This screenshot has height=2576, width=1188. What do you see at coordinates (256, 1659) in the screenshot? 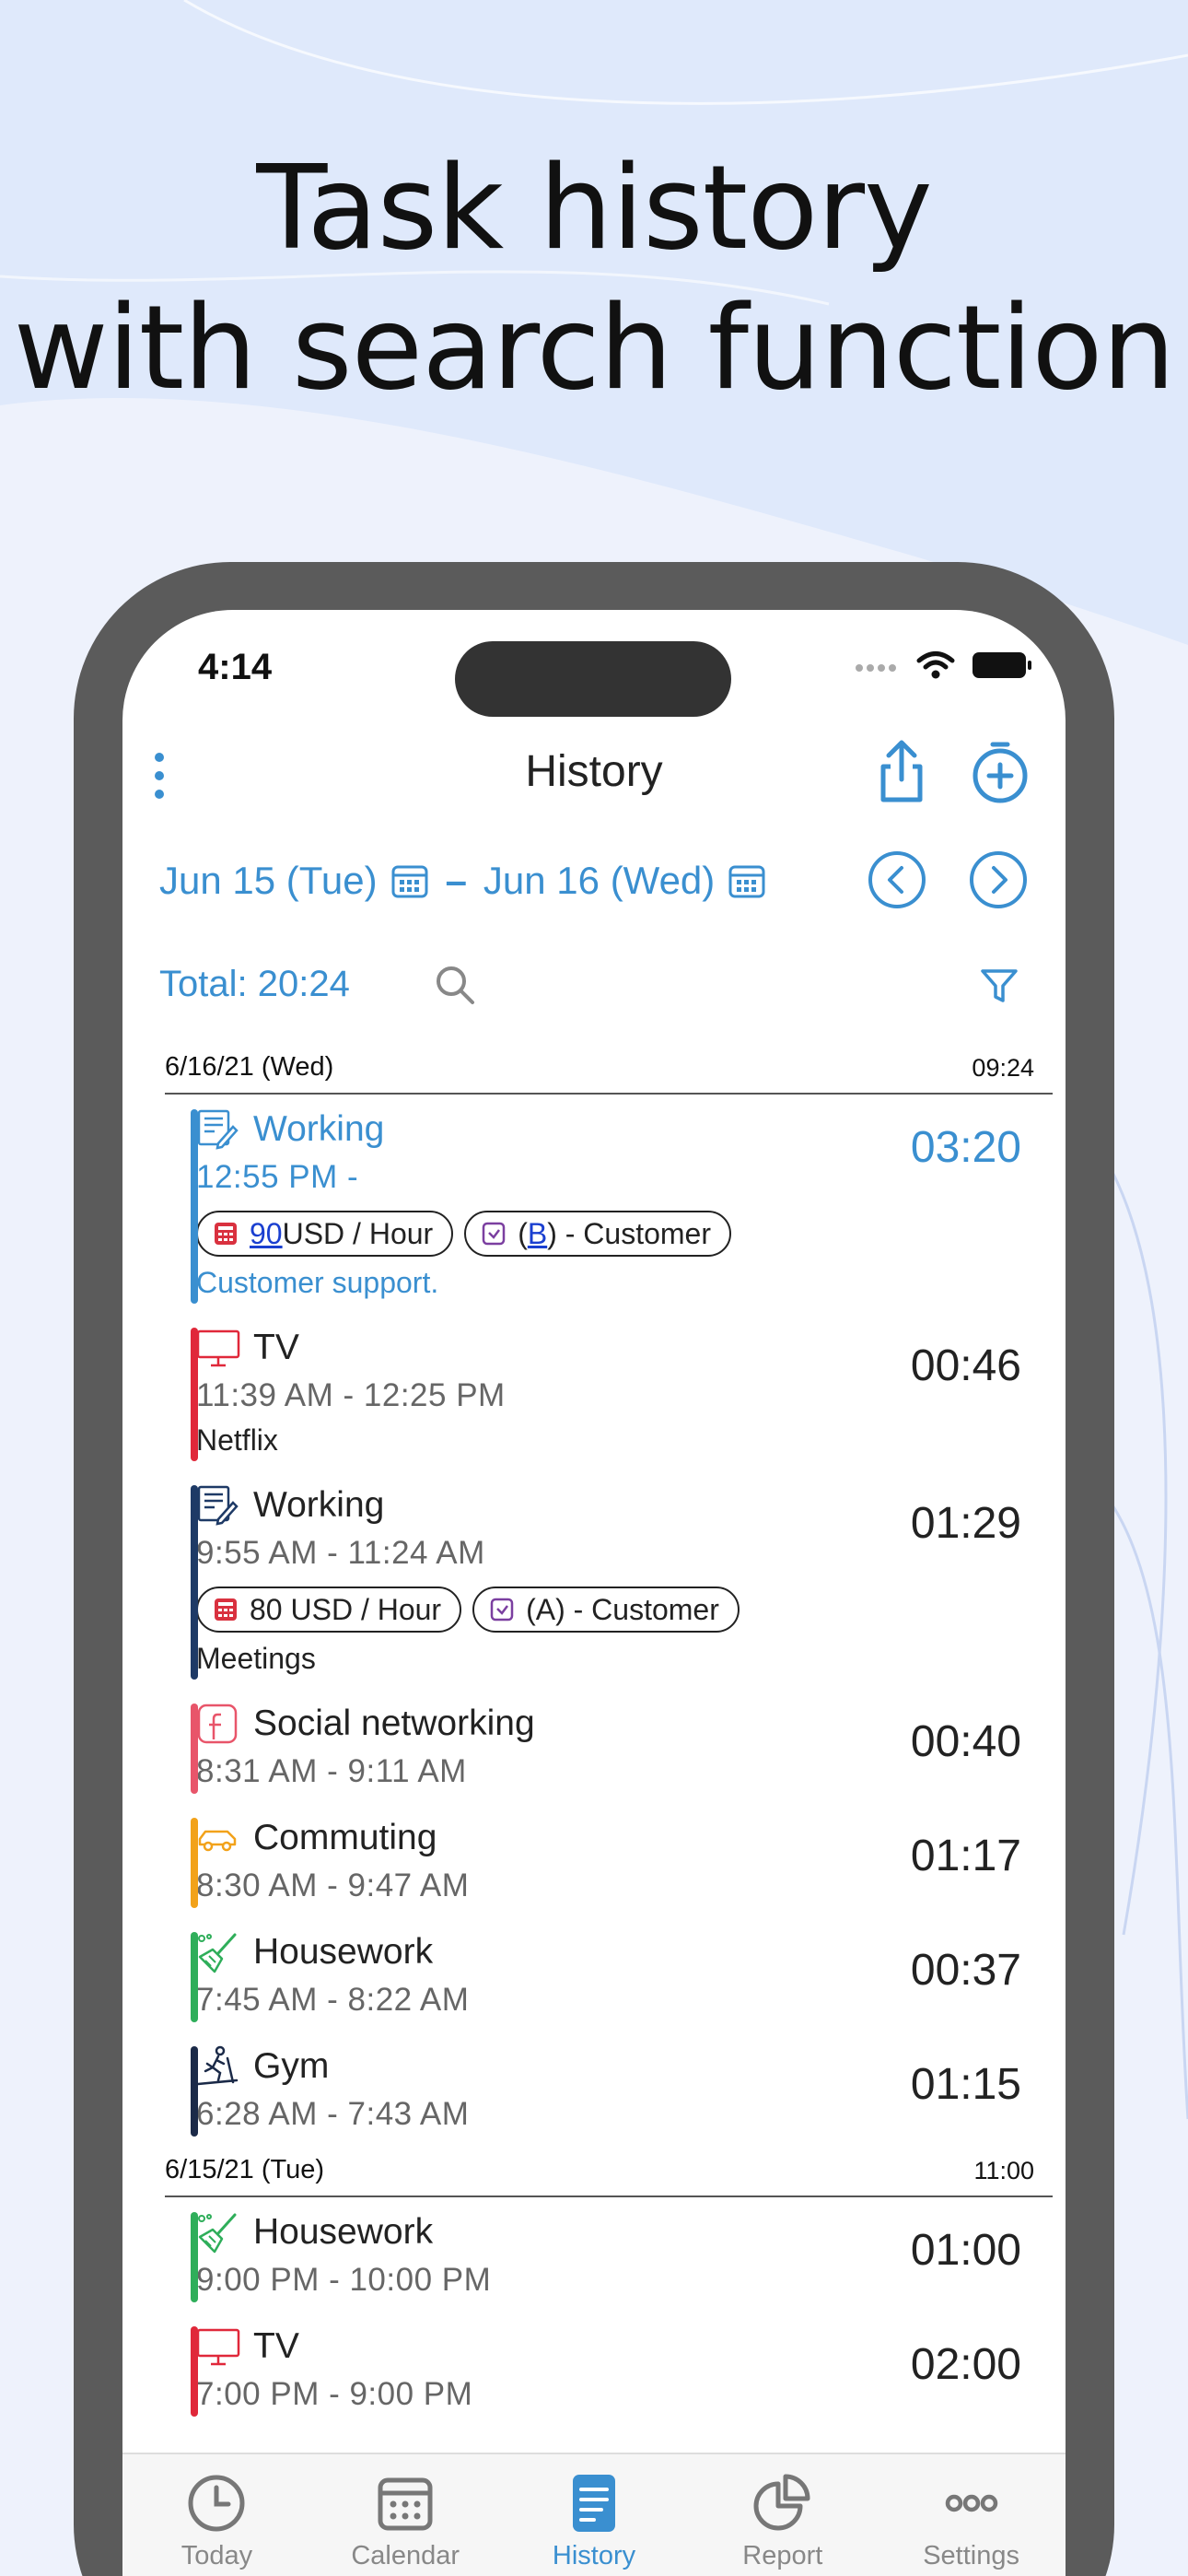
I see `entry-note: Meetings` at bounding box center [256, 1659].